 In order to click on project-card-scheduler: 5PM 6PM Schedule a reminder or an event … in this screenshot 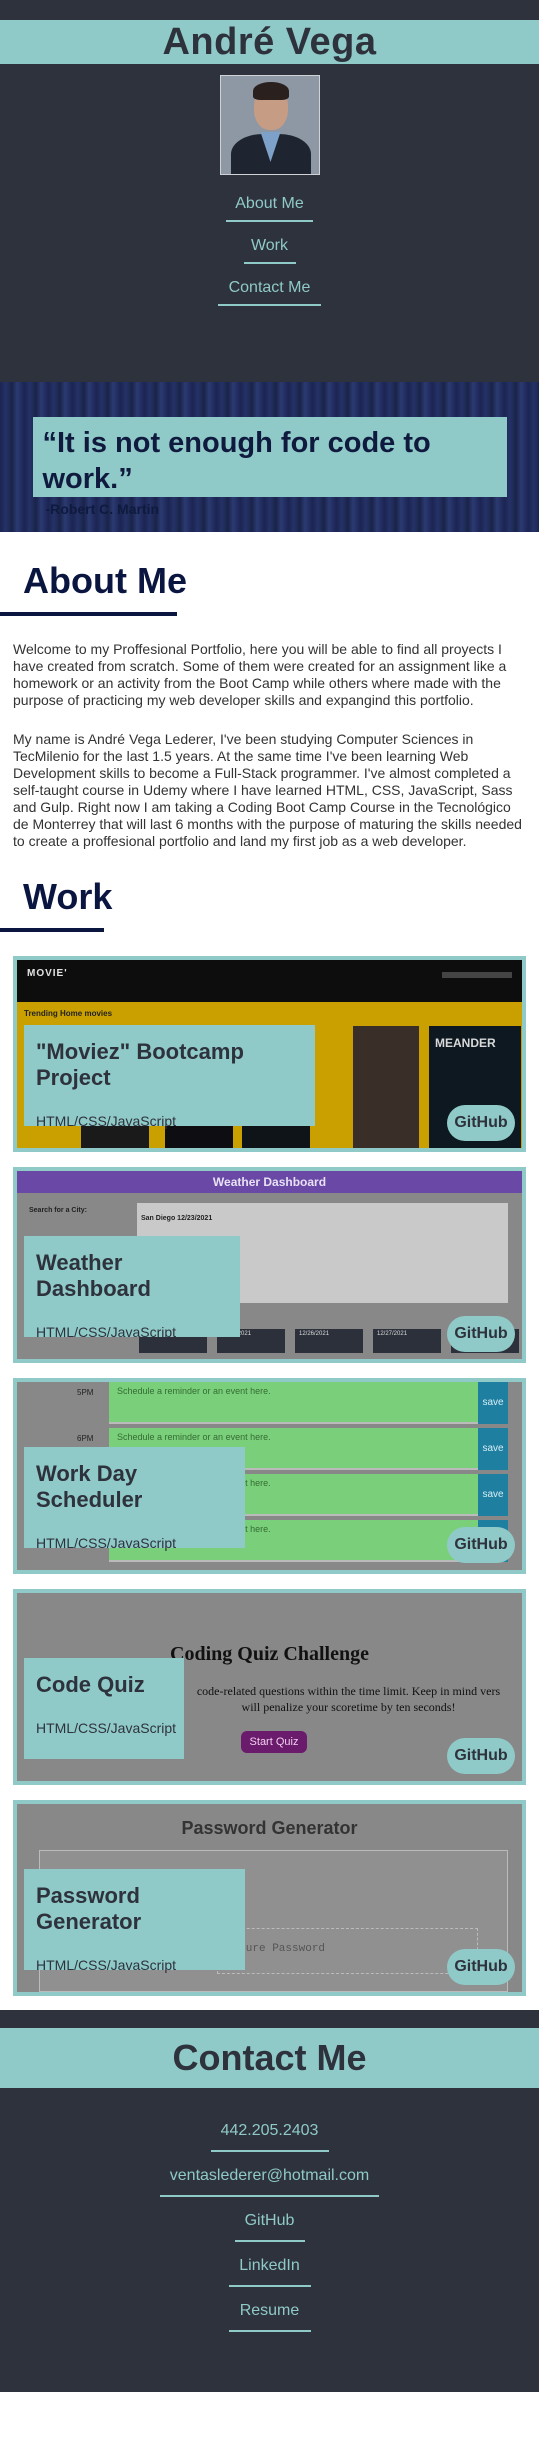, I will do `click(269, 1476)`.